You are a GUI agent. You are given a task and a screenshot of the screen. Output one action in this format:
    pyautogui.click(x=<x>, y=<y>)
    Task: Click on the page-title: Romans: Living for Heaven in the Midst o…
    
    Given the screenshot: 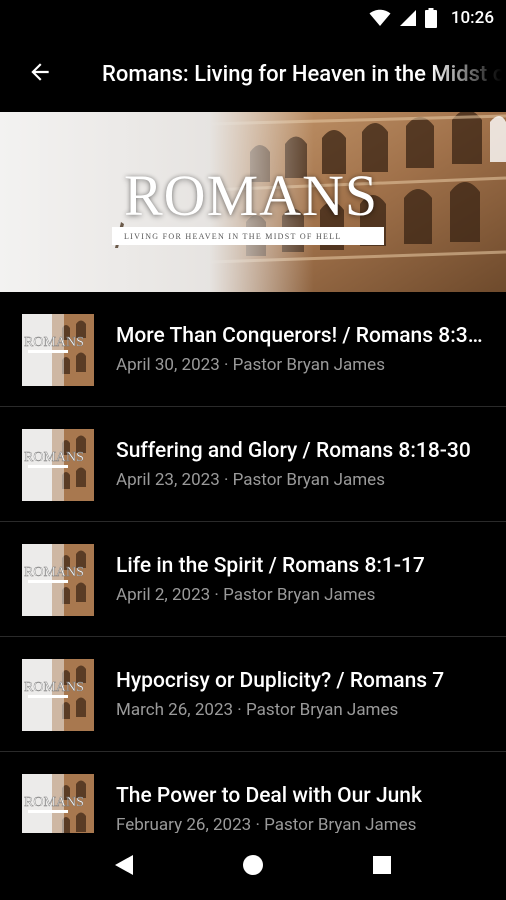 What is the action you would take?
    pyautogui.click(x=302, y=74)
    